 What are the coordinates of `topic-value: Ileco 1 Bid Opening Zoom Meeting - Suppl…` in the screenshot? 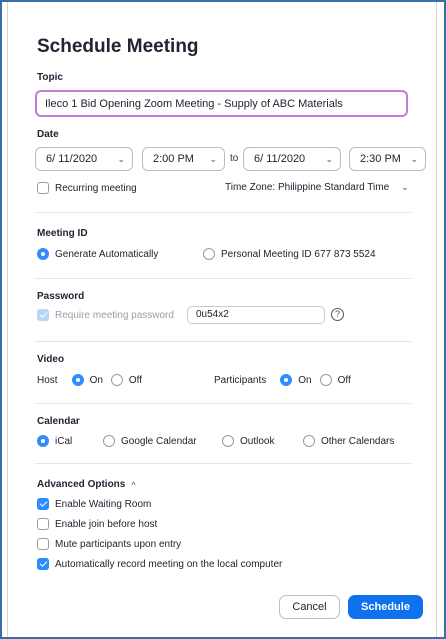 It's located at (194, 103).